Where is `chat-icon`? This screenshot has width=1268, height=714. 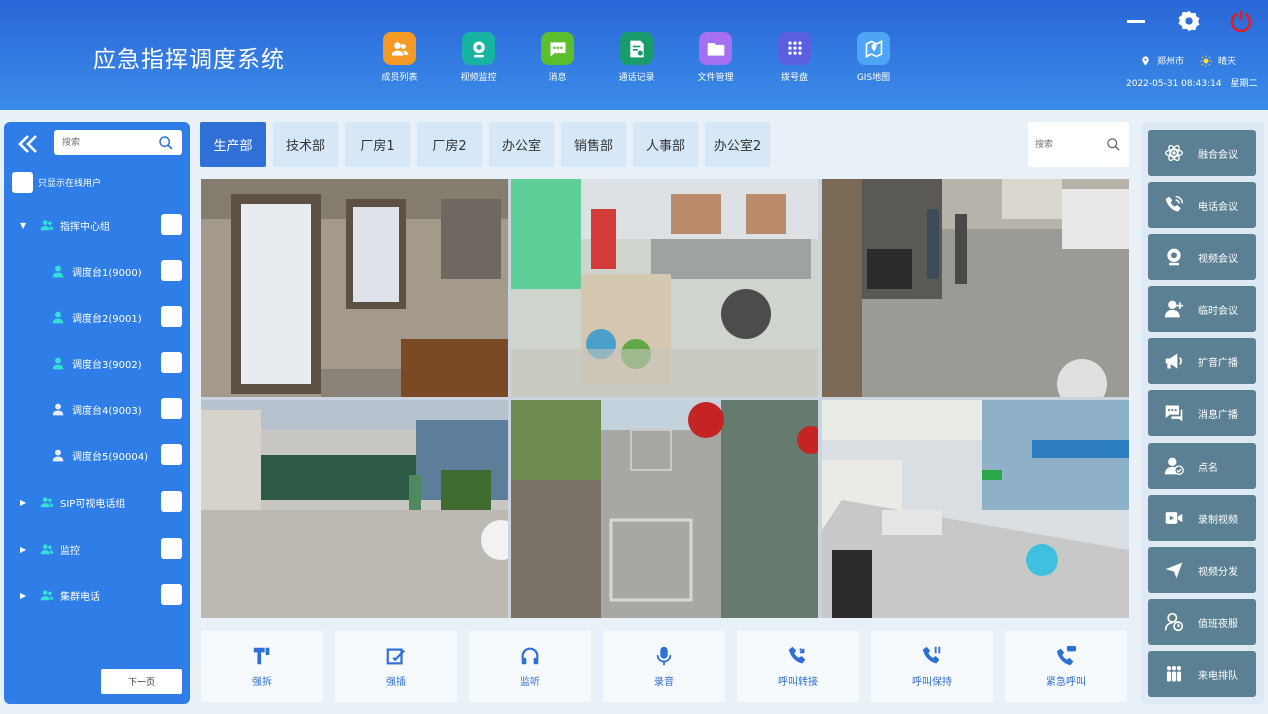 chat-icon is located at coordinates (1174, 413).